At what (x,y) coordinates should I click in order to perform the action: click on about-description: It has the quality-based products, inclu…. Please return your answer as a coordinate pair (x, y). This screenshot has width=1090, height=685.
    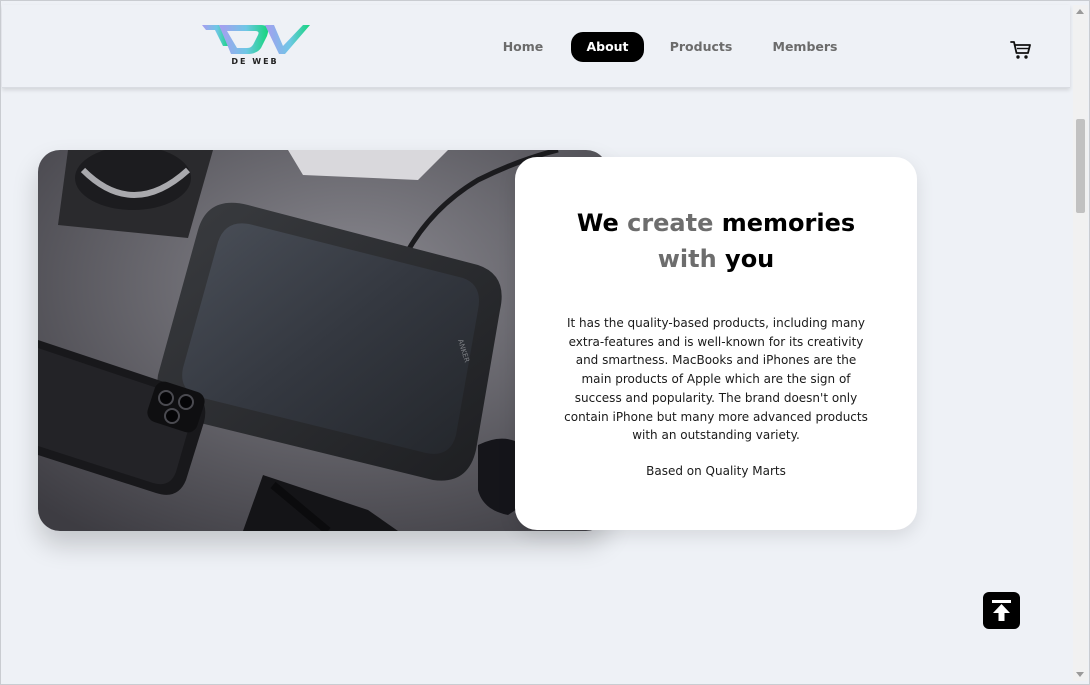
    Looking at the image, I should click on (716, 379).